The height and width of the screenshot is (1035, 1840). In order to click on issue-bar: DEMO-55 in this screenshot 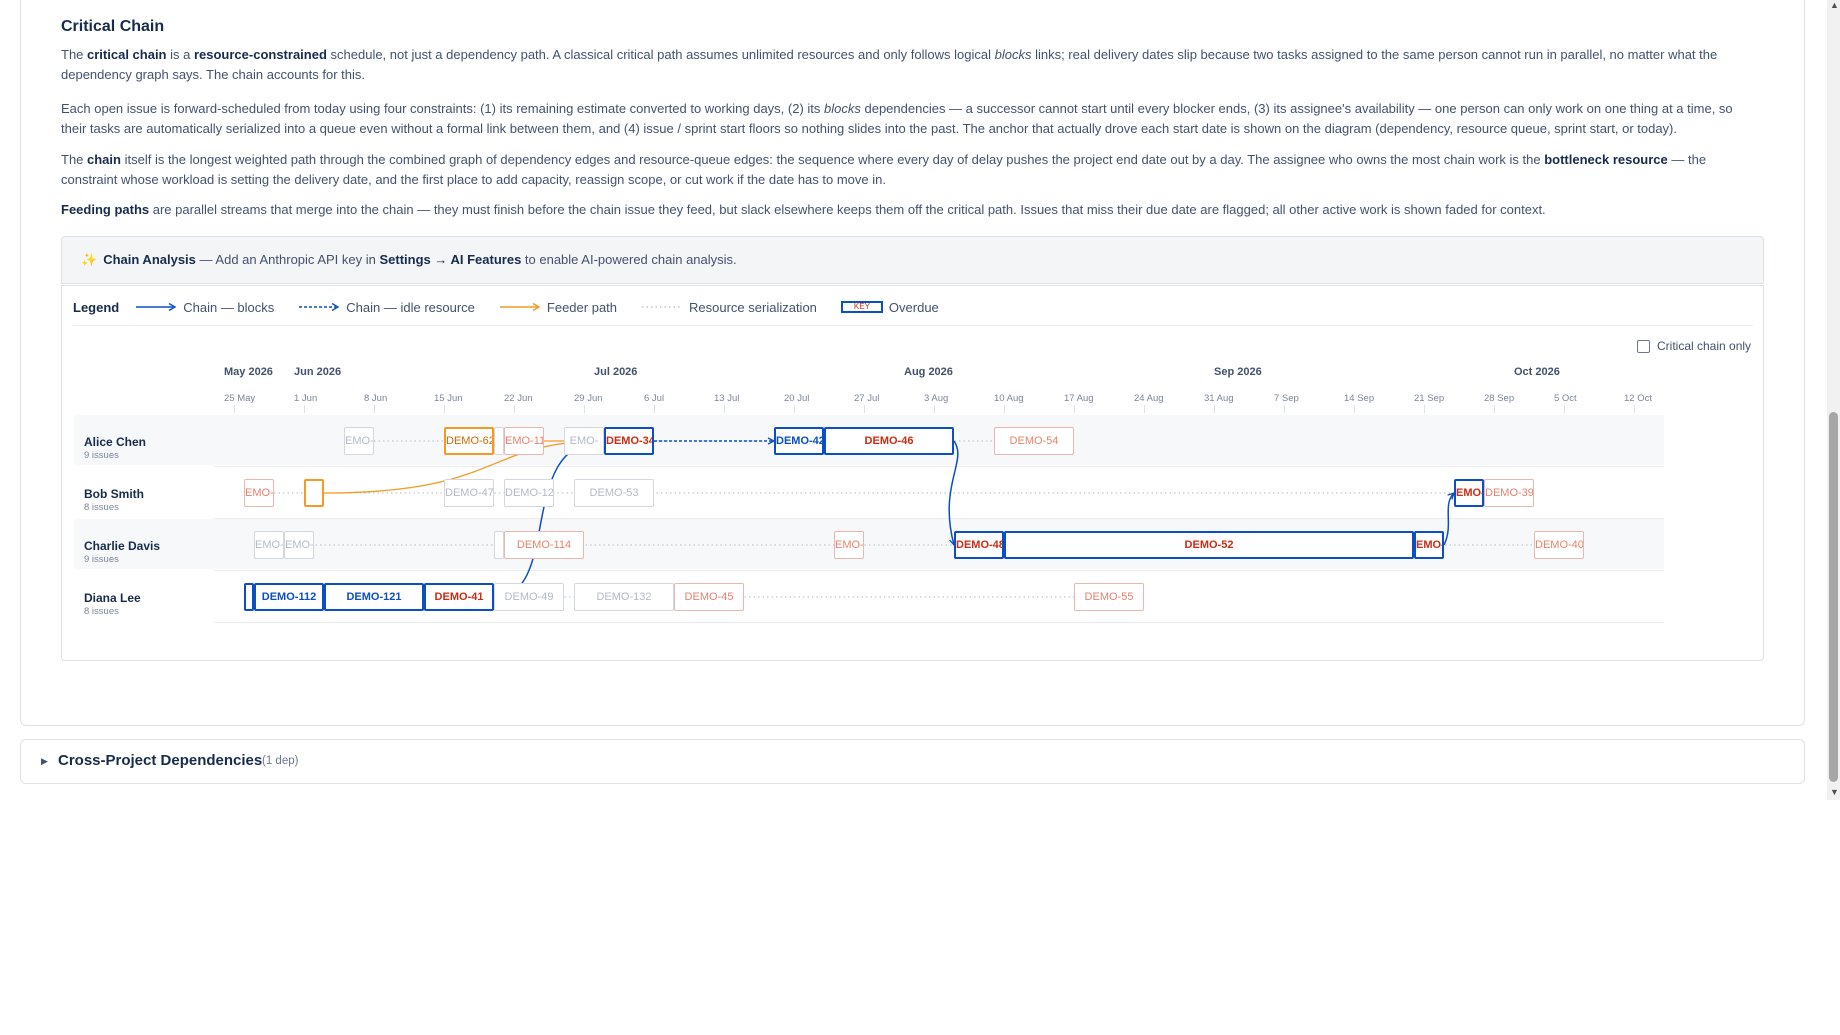, I will do `click(1109, 597)`.